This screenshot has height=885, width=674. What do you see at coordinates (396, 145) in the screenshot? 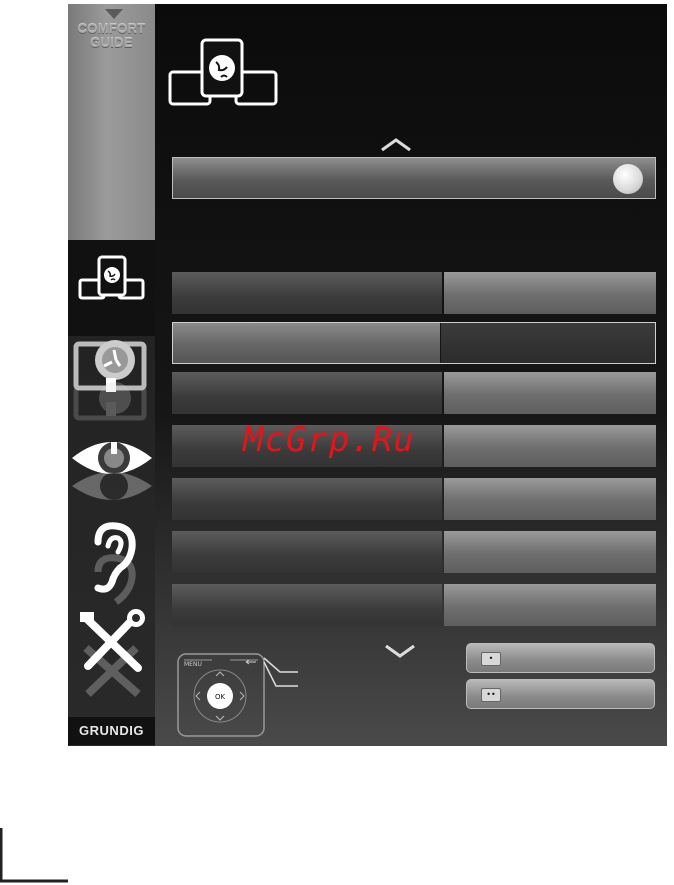
I see `scroll-up-icon` at bounding box center [396, 145].